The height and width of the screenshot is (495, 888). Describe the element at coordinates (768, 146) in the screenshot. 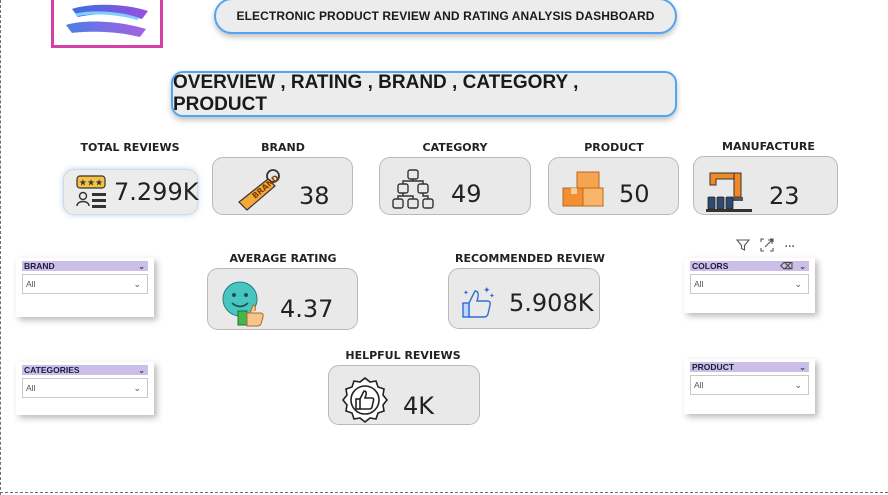

I see `manufacture-label: MANUFACTURE` at that location.